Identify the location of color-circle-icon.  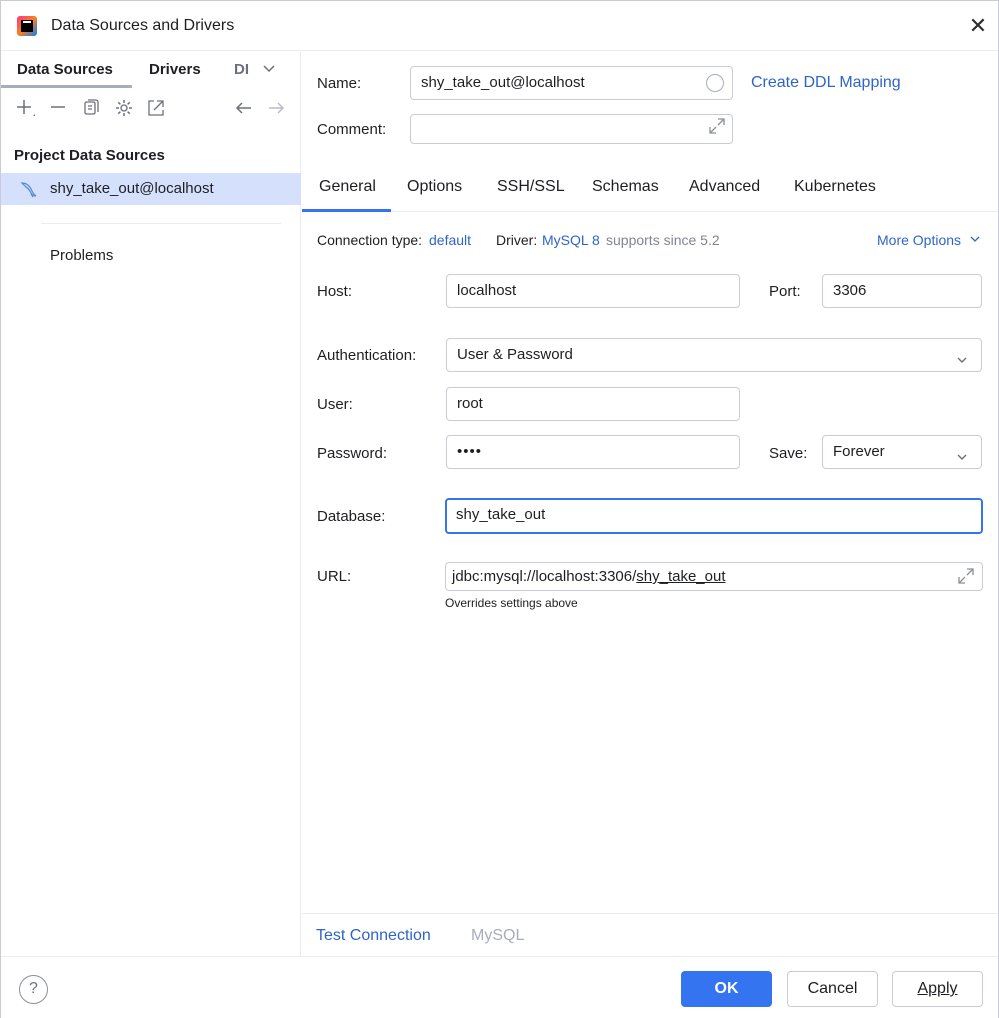
(715, 83).